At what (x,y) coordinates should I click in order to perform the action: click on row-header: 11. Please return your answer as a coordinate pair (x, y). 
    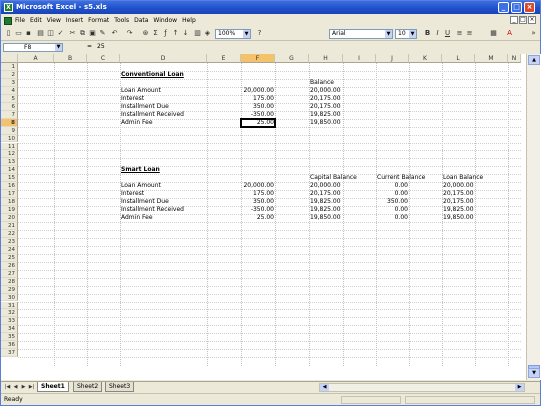
    Looking at the image, I should click on (9, 146).